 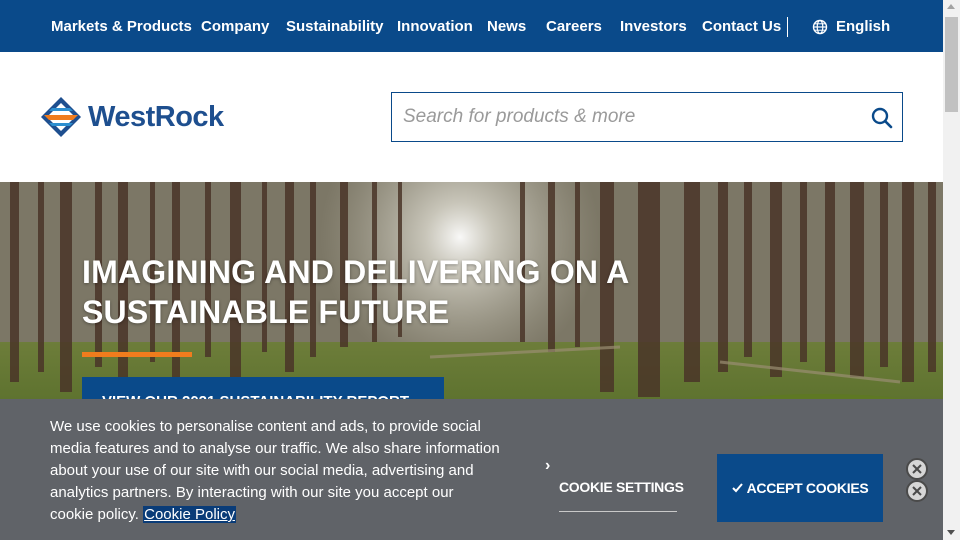 I want to click on nav-item-careers: Careers, so click(x=574, y=26).